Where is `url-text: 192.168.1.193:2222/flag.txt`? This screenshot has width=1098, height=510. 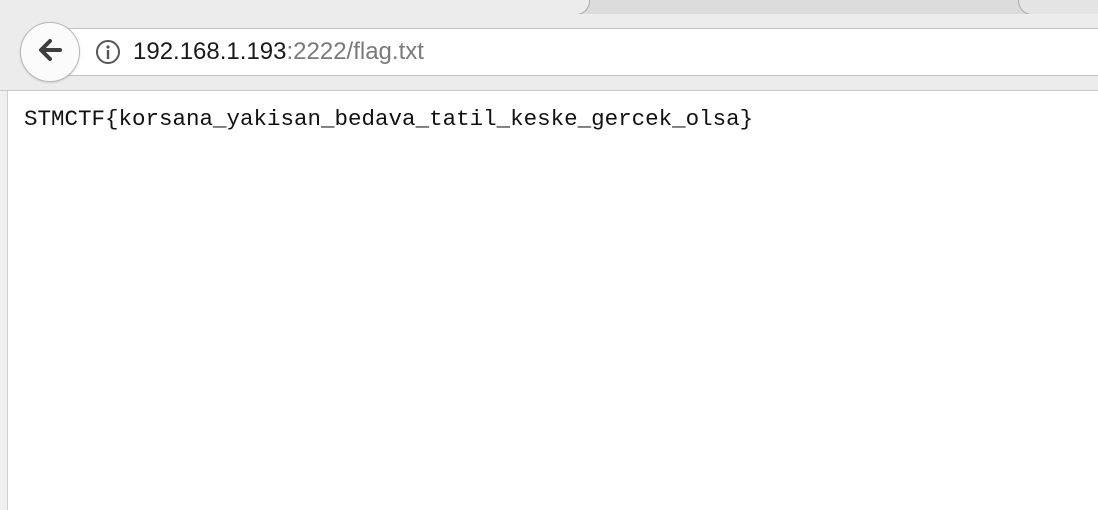 url-text: 192.168.1.193:2222/flag.txt is located at coordinates (278, 52).